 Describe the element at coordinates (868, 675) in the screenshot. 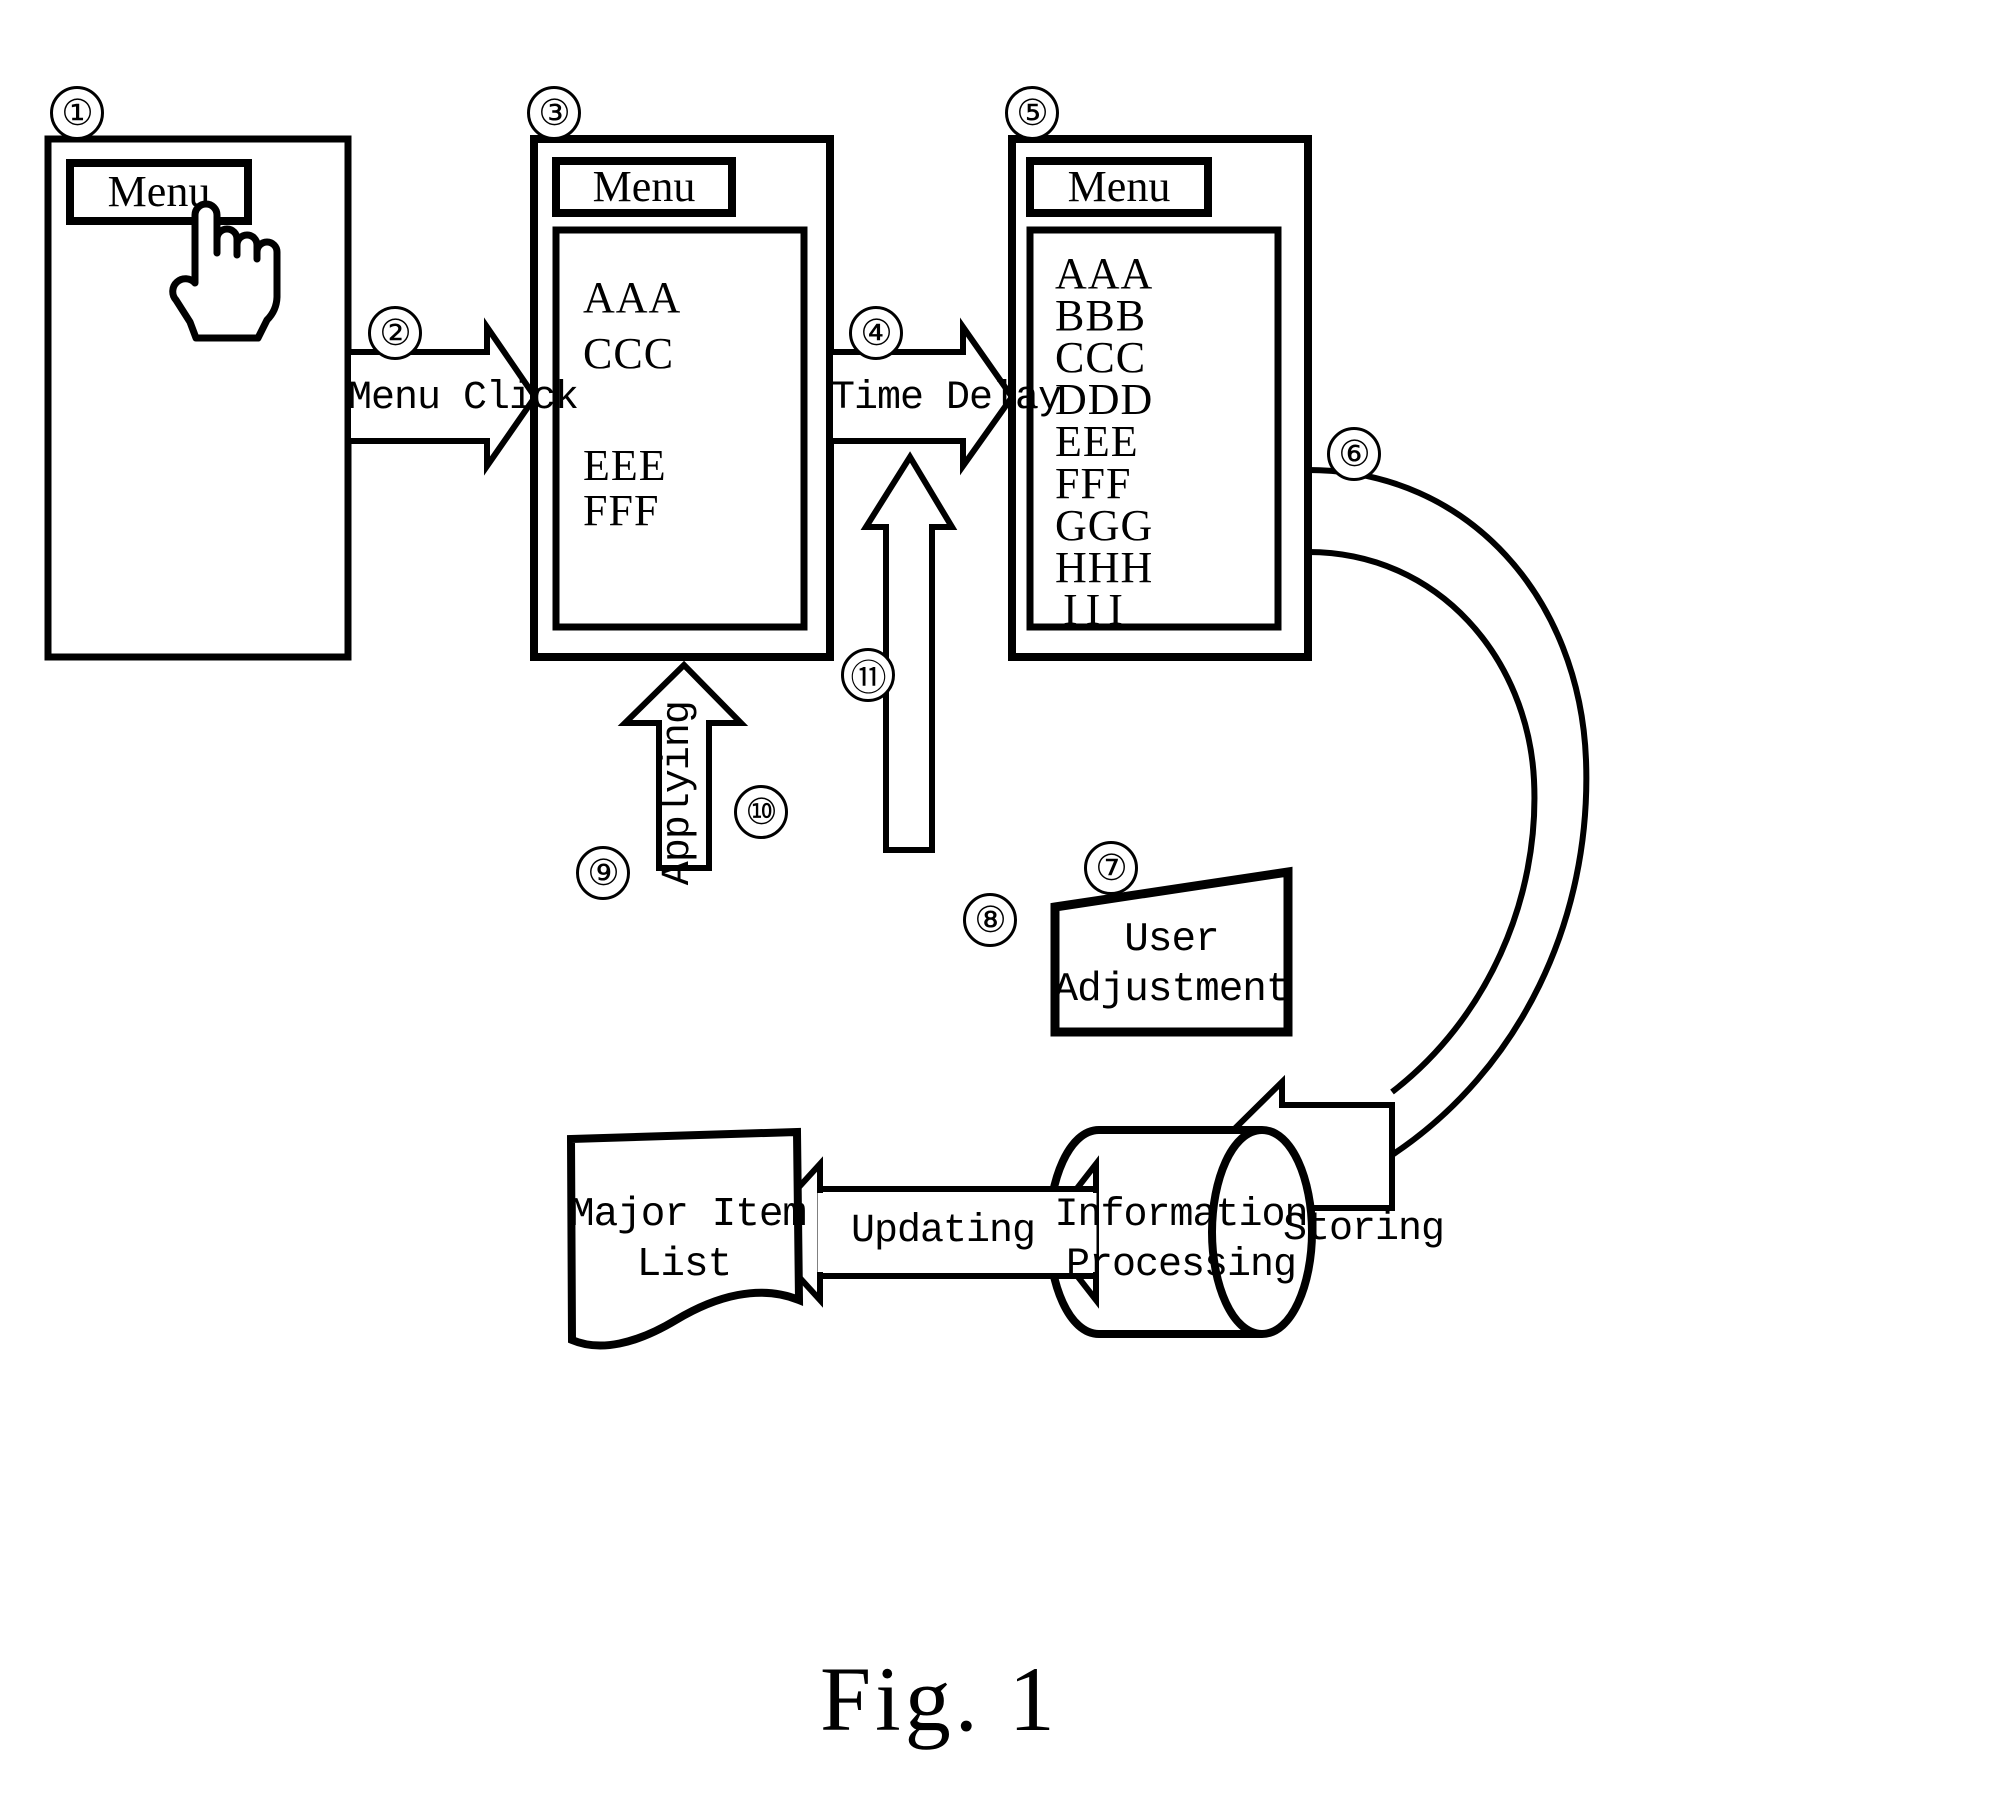

I see `ref-numeral-11: ⑪` at that location.